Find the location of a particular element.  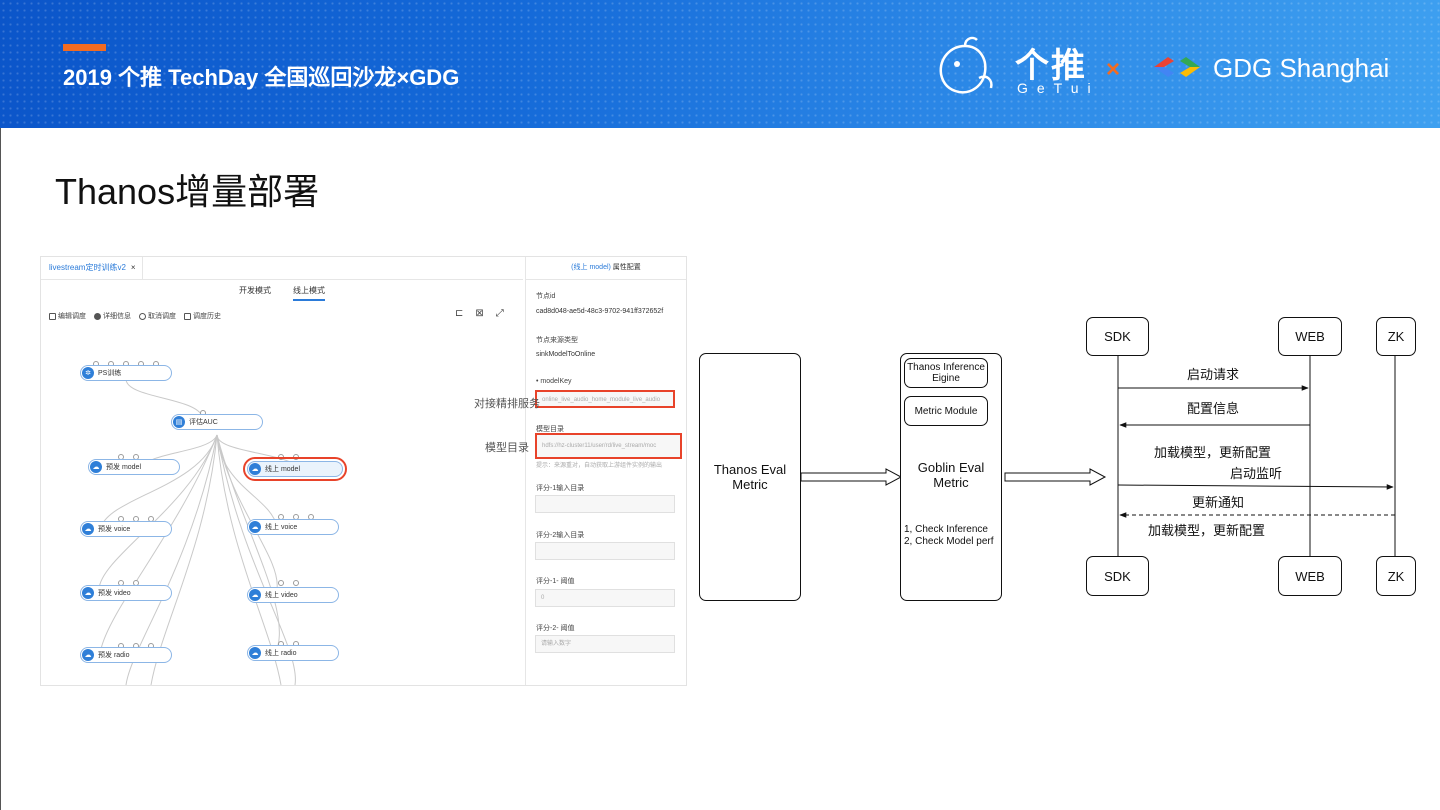

msg-load-model: 加载模型，更新配置 is located at coordinates (1213, 452).